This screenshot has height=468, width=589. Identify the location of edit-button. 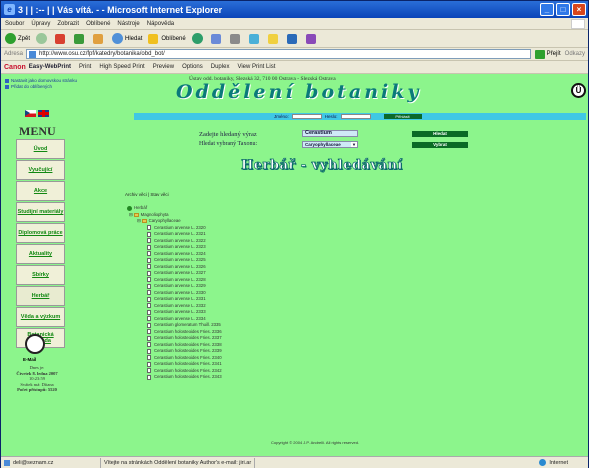
(255, 38).